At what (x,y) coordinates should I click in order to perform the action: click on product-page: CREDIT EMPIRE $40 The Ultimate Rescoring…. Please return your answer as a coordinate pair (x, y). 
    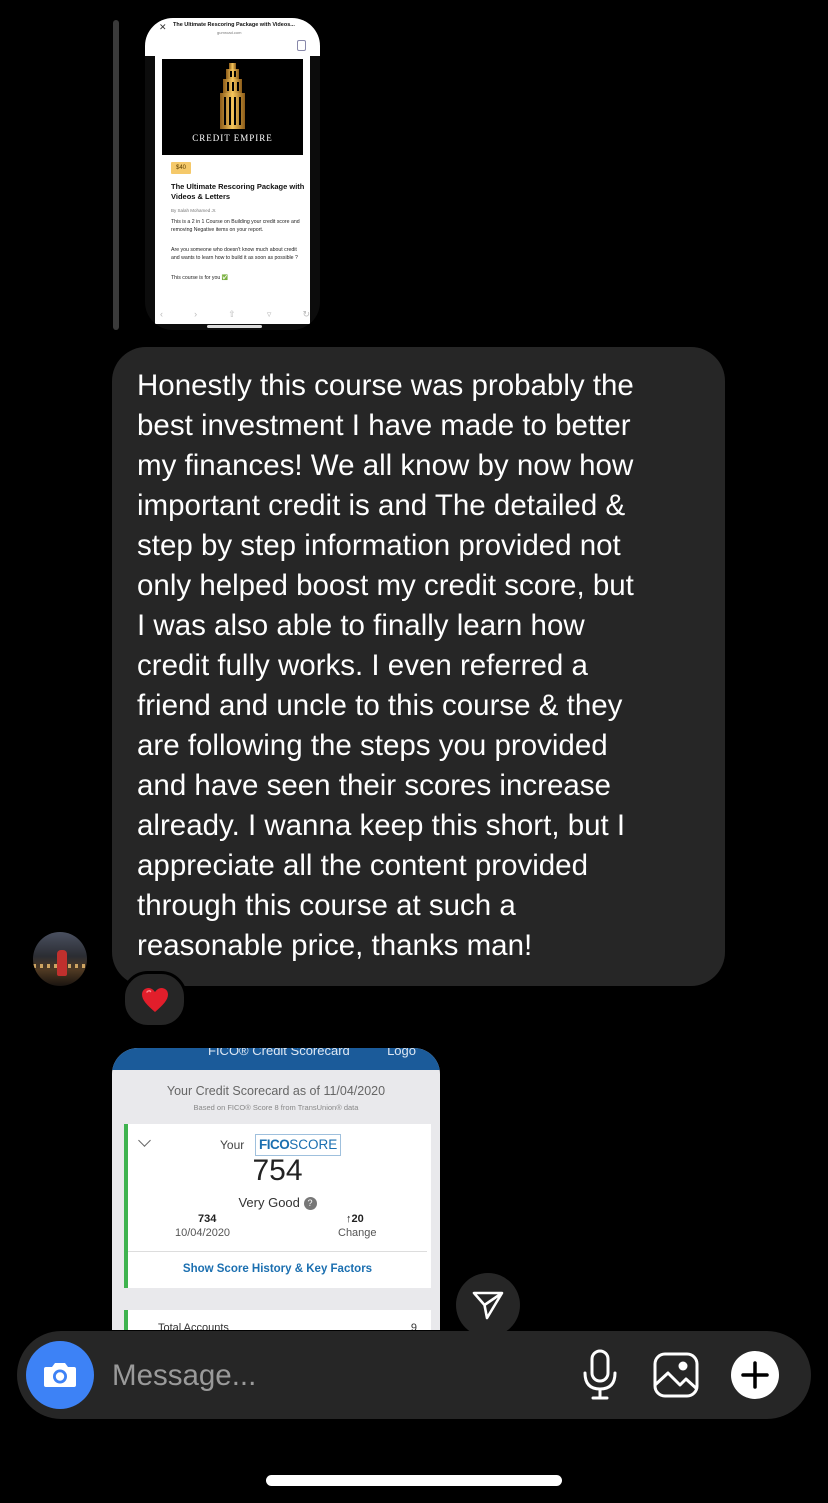
    Looking at the image, I should click on (232, 190).